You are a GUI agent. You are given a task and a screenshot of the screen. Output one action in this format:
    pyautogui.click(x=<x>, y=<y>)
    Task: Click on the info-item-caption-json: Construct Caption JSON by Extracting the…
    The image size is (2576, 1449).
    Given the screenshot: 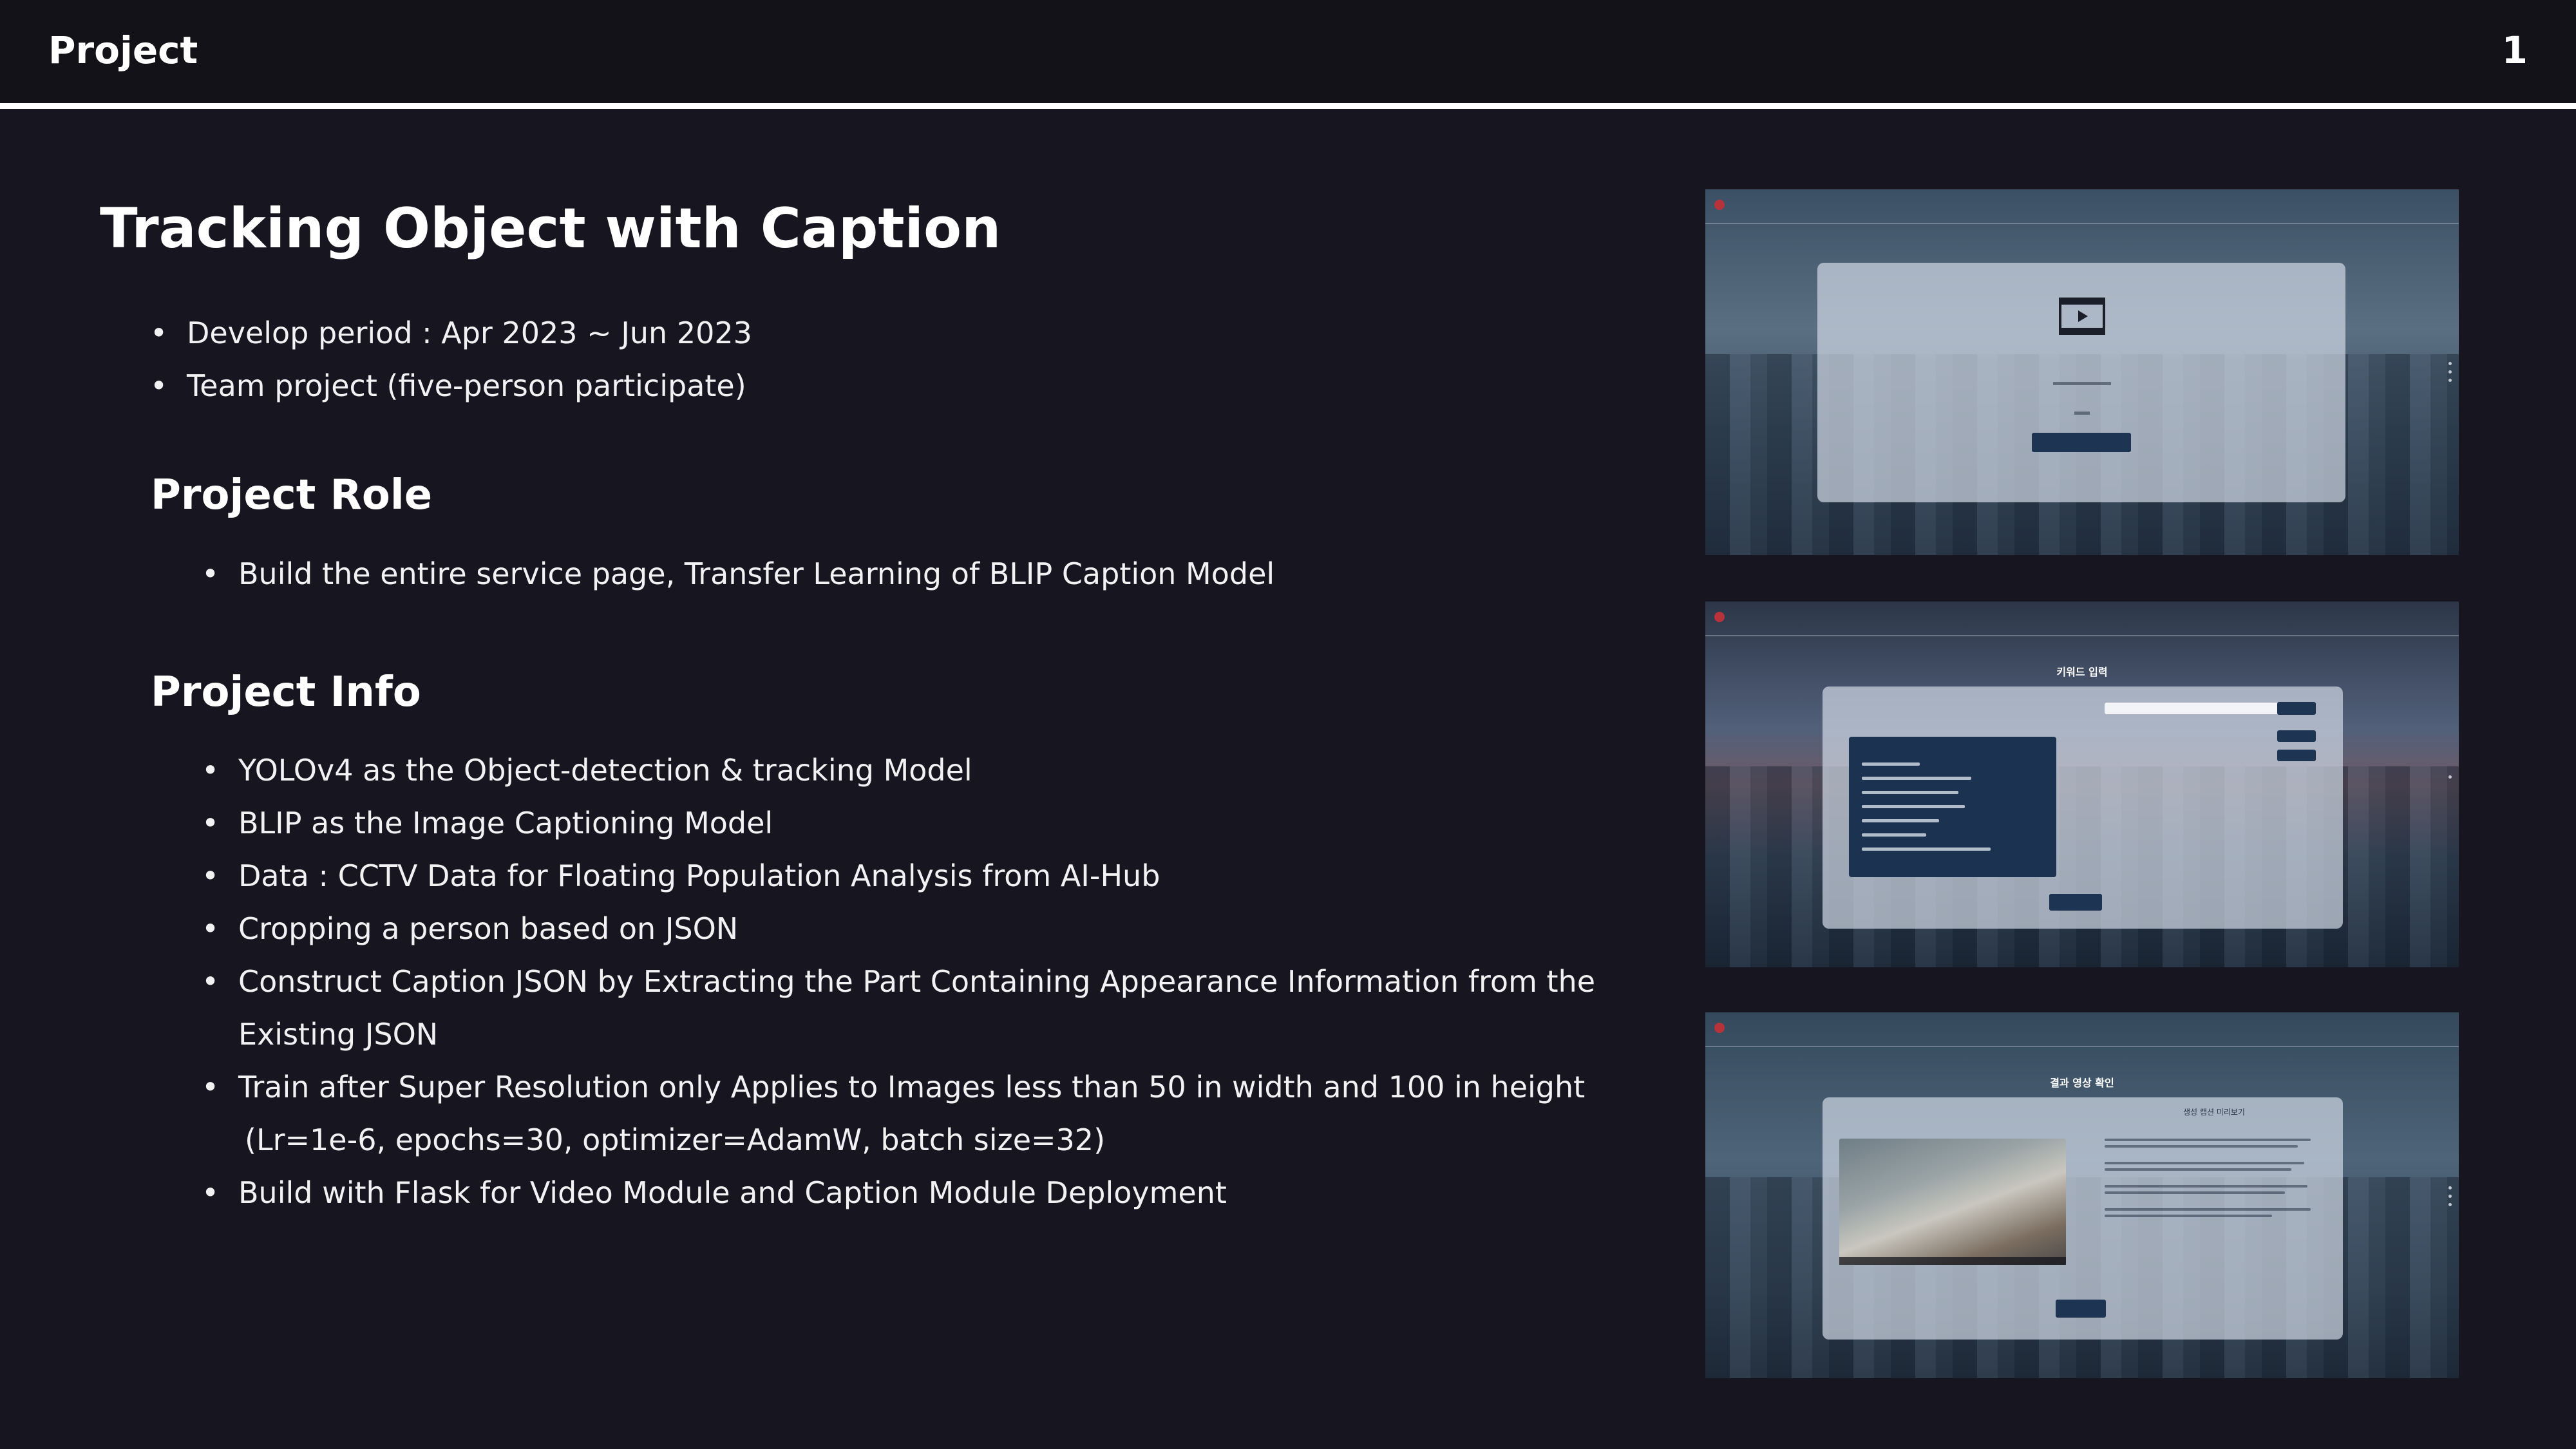 What is the action you would take?
    pyautogui.click(x=899, y=981)
    